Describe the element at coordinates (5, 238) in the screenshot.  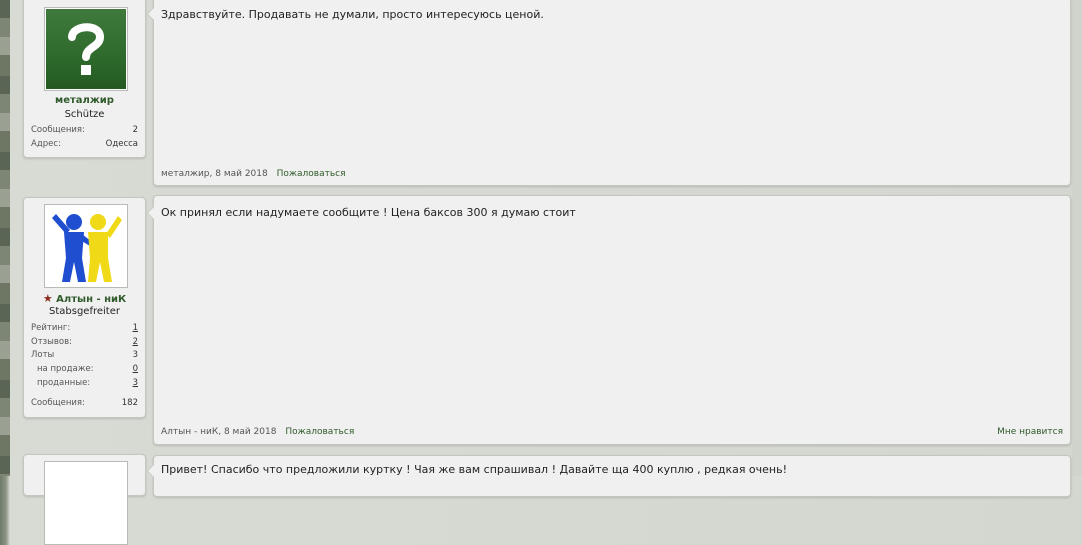
I see `background-texture` at that location.